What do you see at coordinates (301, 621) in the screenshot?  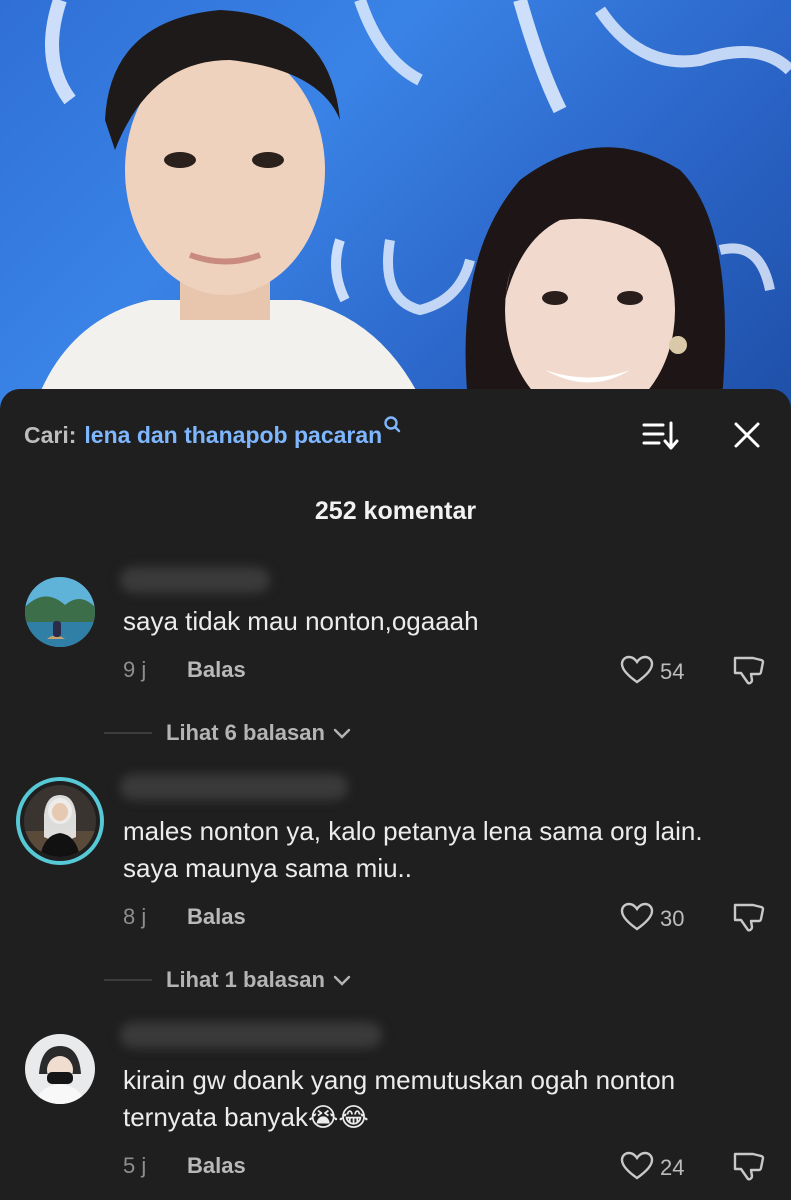 I see `comment-text: saya tidak mau nonton,ogaaah` at bounding box center [301, 621].